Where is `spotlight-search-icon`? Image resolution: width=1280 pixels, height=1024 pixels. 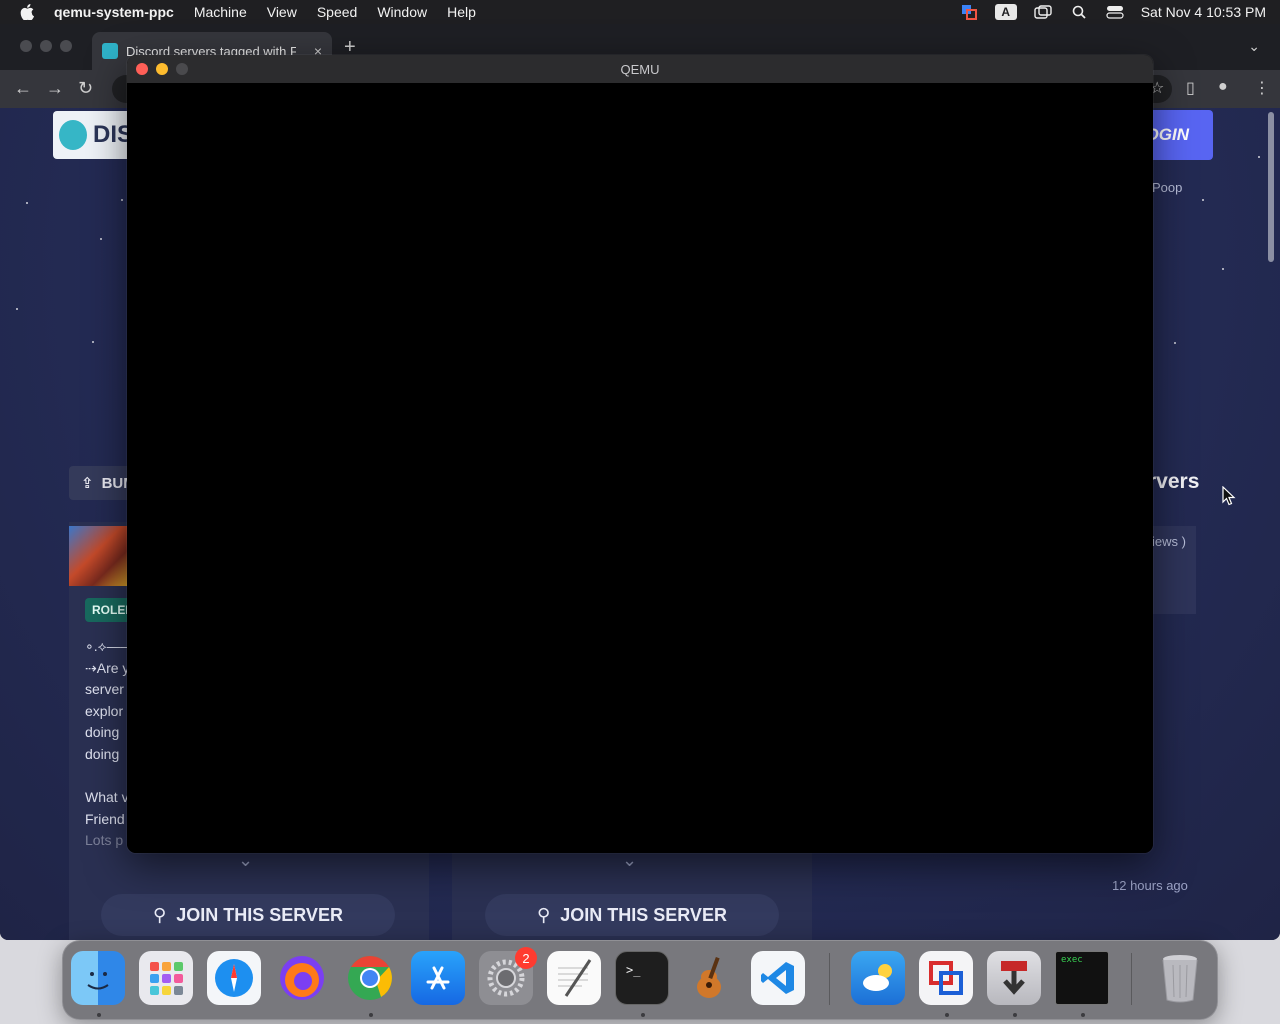
spotlight-search-icon is located at coordinates (1079, 12).